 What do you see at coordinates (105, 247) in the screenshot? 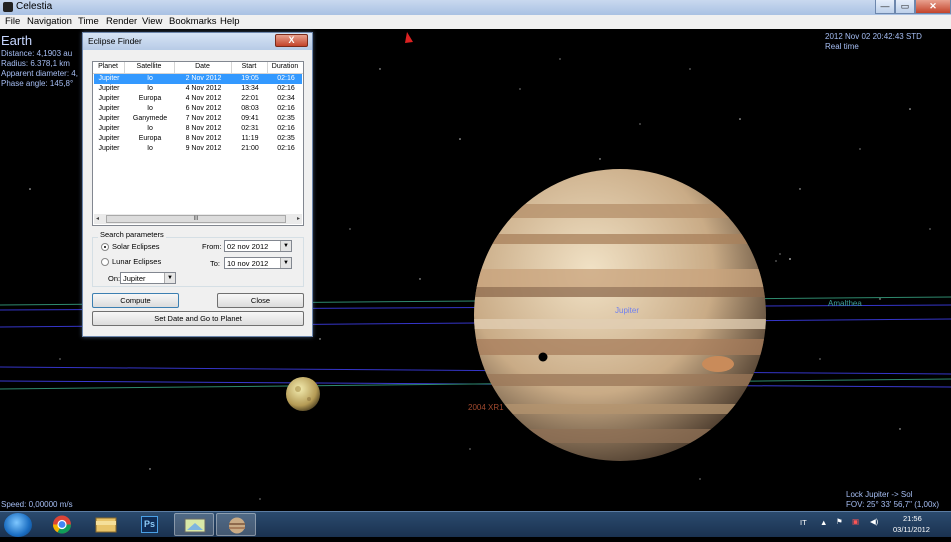
I see `solar-eclipses-radio` at bounding box center [105, 247].